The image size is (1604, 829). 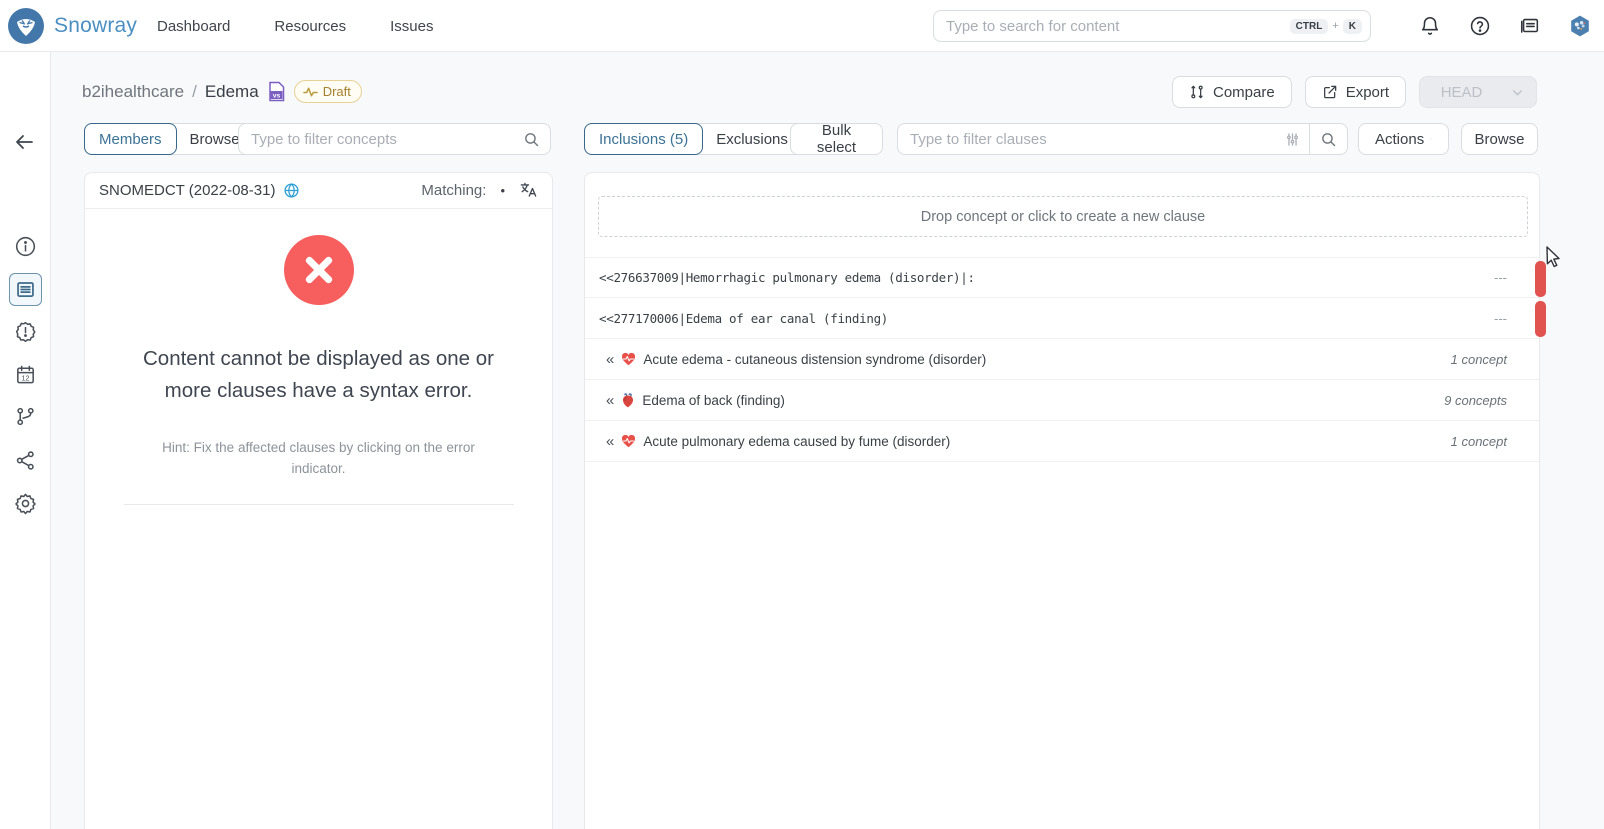 What do you see at coordinates (1400, 139) in the screenshot?
I see `actions-label: Actions` at bounding box center [1400, 139].